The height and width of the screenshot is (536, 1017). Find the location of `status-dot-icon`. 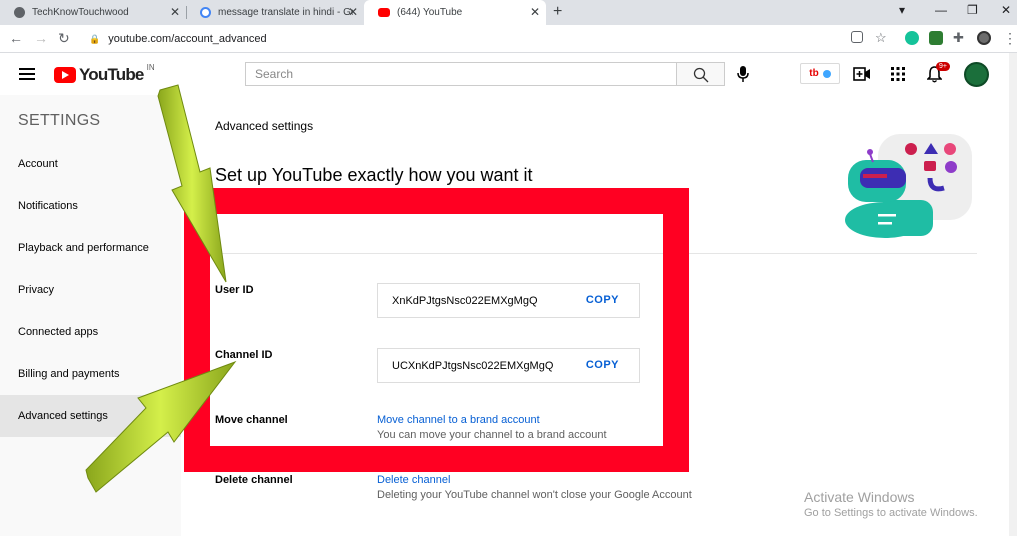

status-dot-icon is located at coordinates (826, 73).